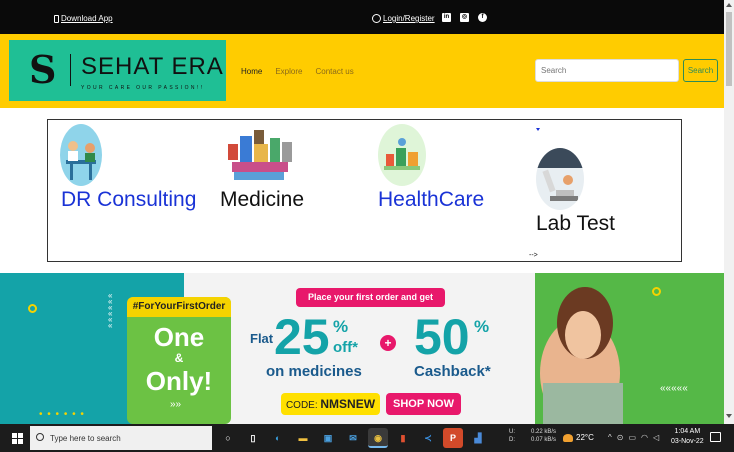 The height and width of the screenshot is (452, 734). I want to click on chrome-icon: ◉, so click(378, 438).